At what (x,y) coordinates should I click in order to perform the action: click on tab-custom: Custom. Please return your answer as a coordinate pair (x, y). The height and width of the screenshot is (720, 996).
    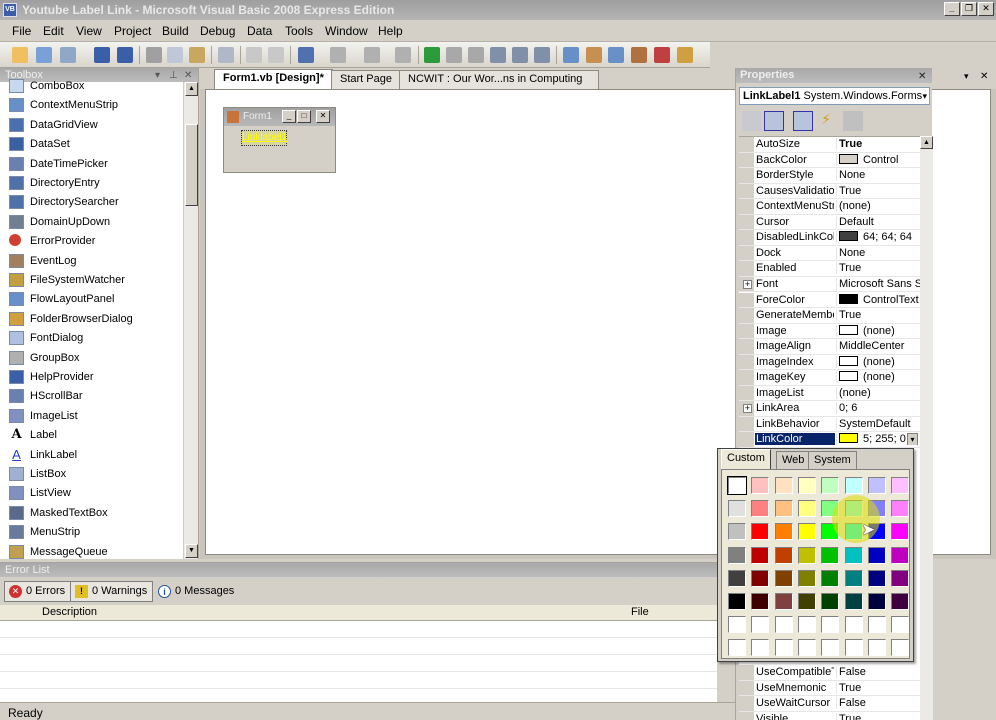
    Looking at the image, I should click on (746, 459).